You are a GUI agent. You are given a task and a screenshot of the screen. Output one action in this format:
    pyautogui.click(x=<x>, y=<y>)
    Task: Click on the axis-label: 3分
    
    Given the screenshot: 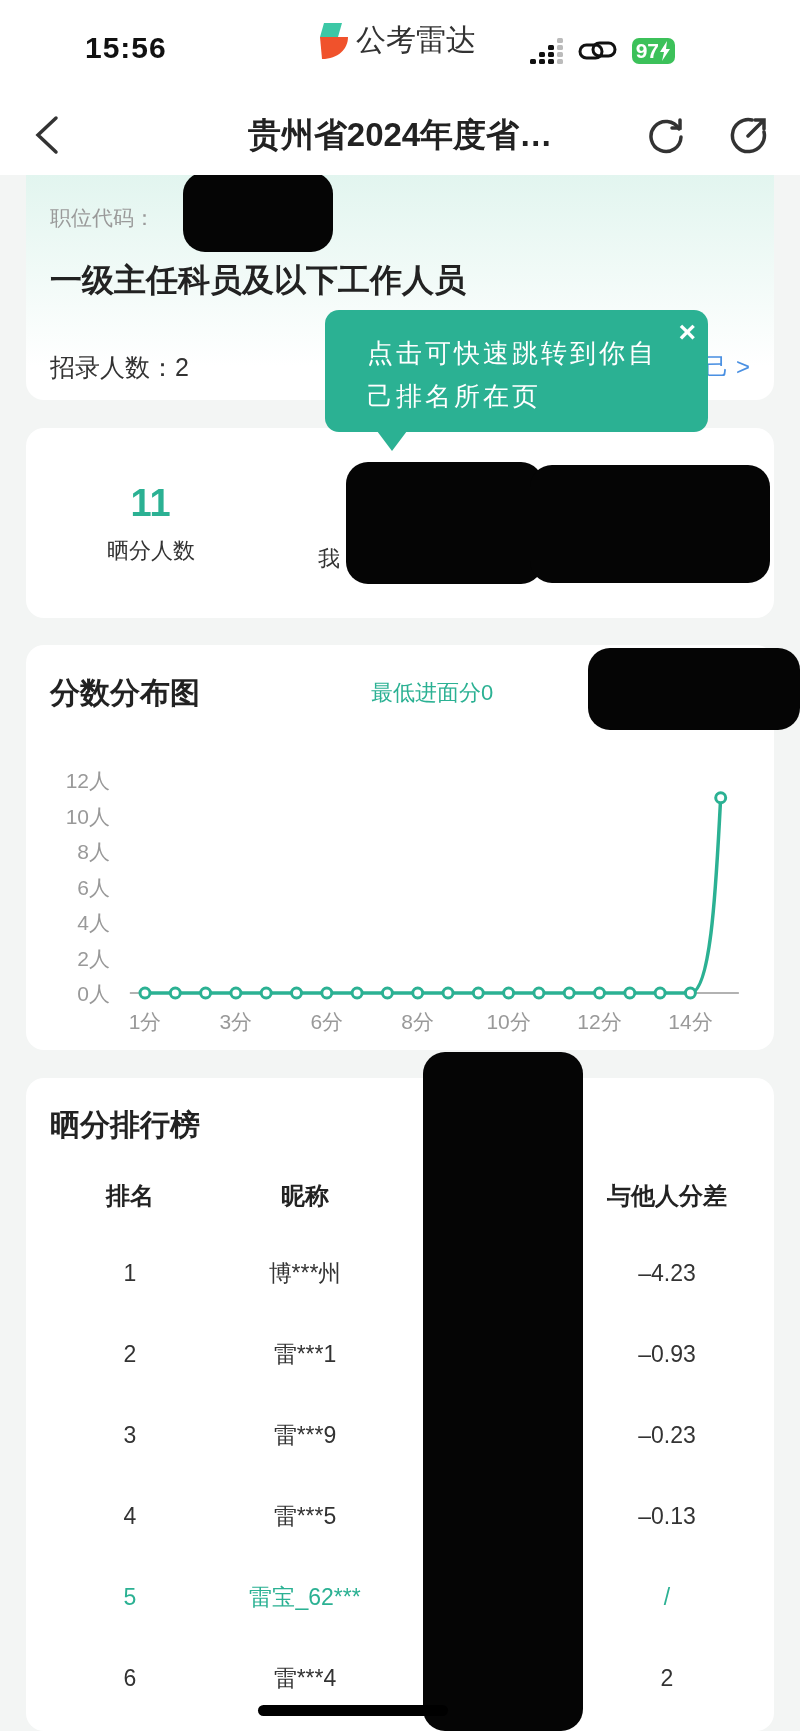 What is the action you would take?
    pyautogui.click(x=236, y=1021)
    